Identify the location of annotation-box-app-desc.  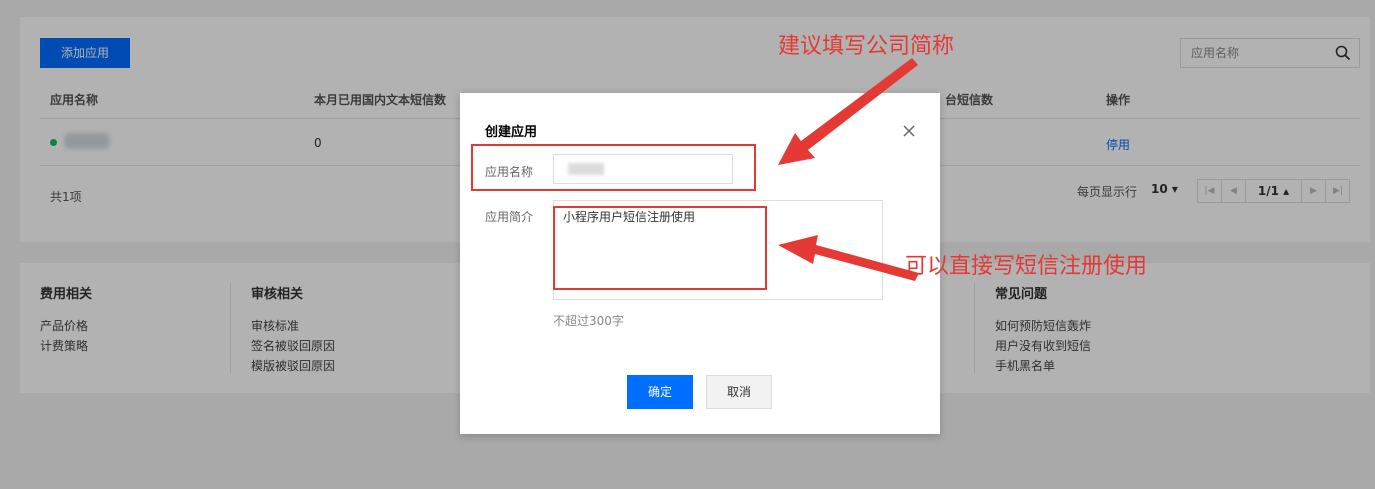
(660, 248).